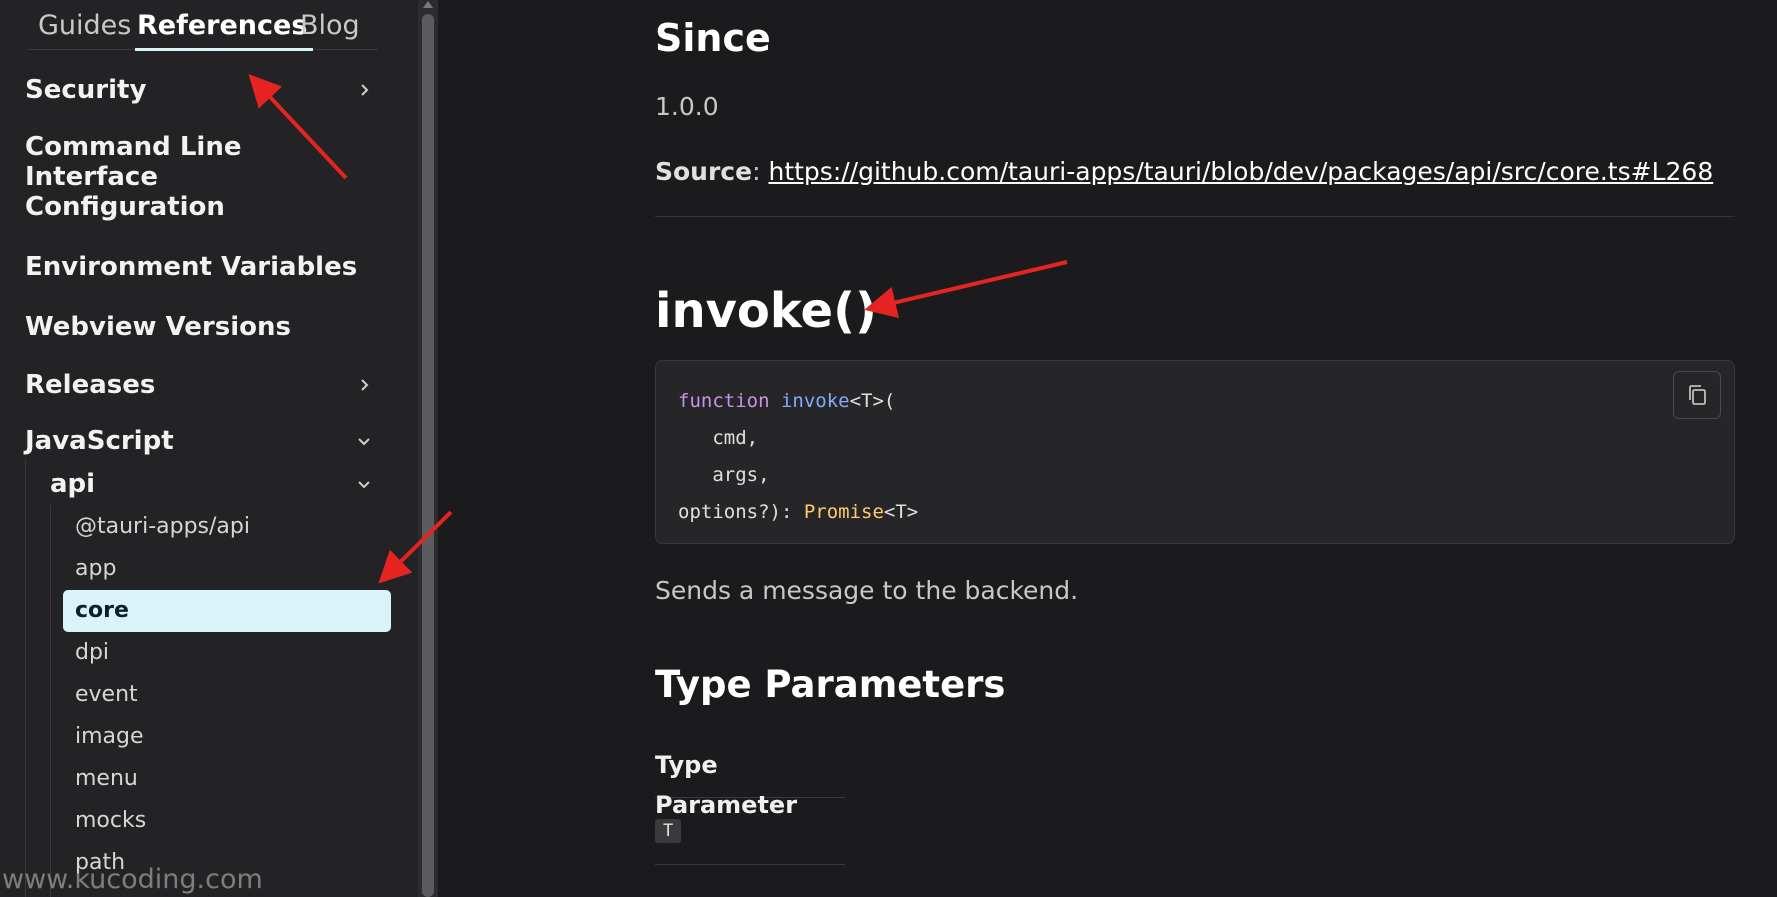 The height and width of the screenshot is (897, 1777). I want to click on code-param: options?):, so click(741, 512).